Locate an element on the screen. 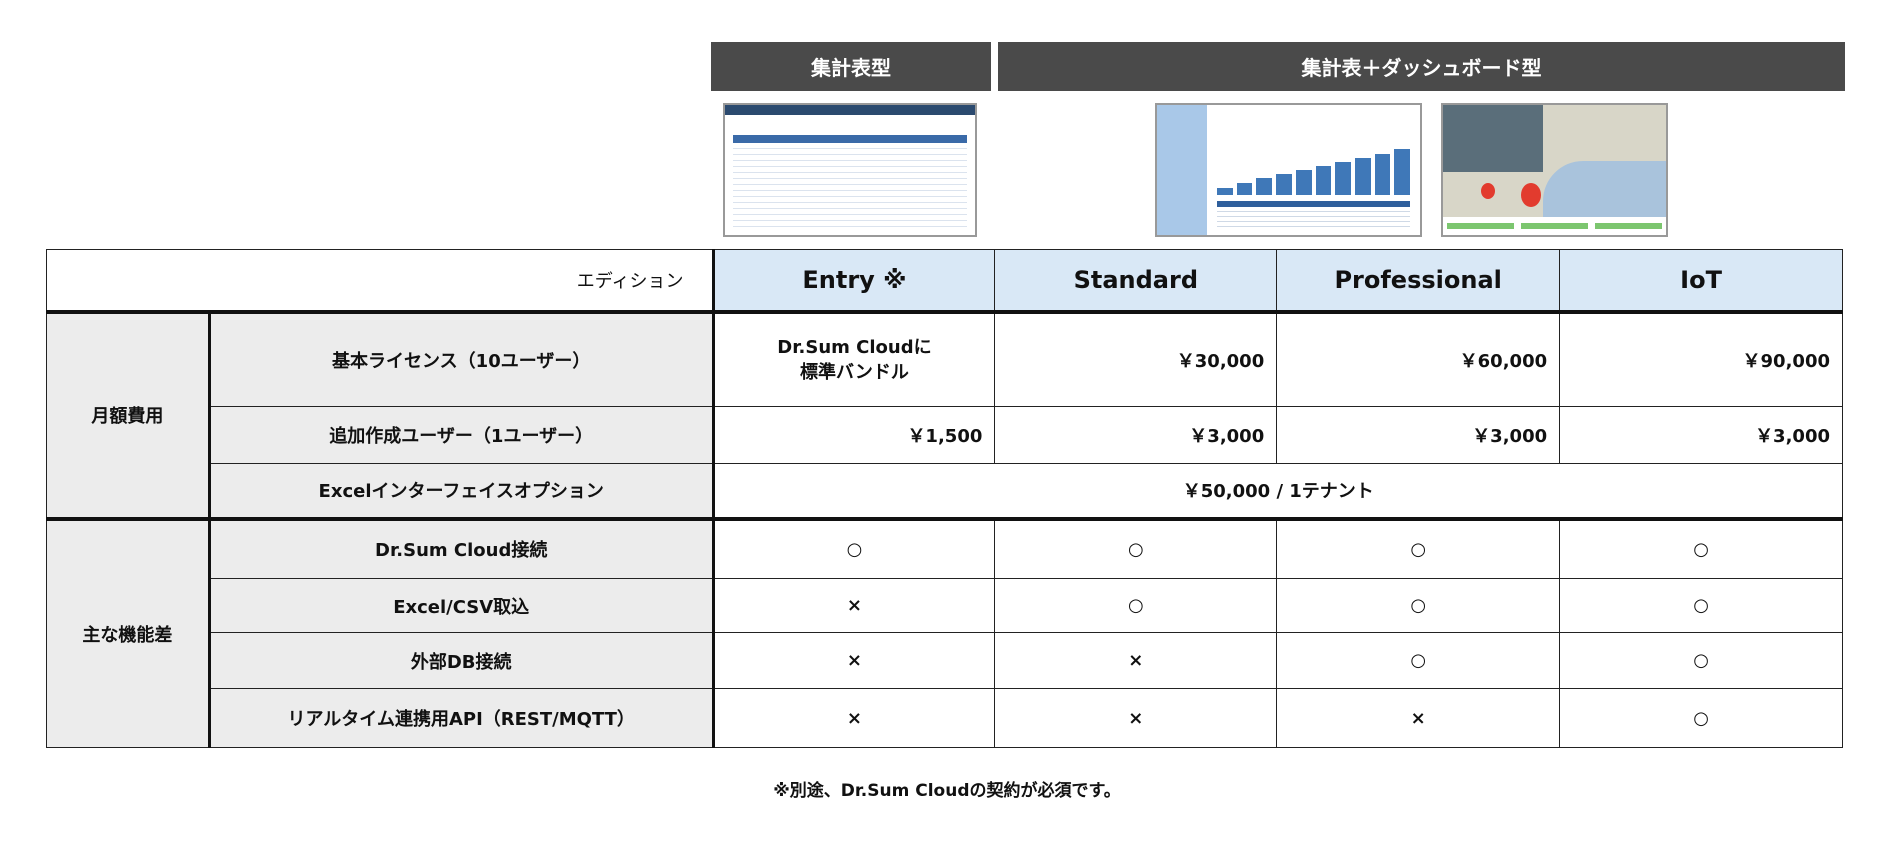 The height and width of the screenshot is (848, 1894). edition-label: エディション is located at coordinates (380, 281).